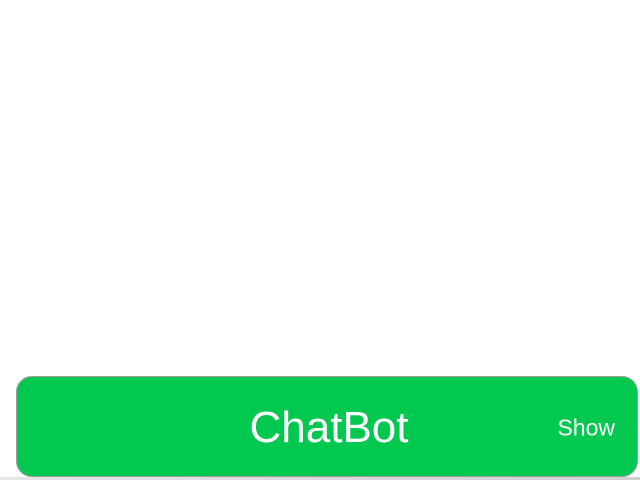  I want to click on chatbot-title: ChatBot, so click(329, 427).